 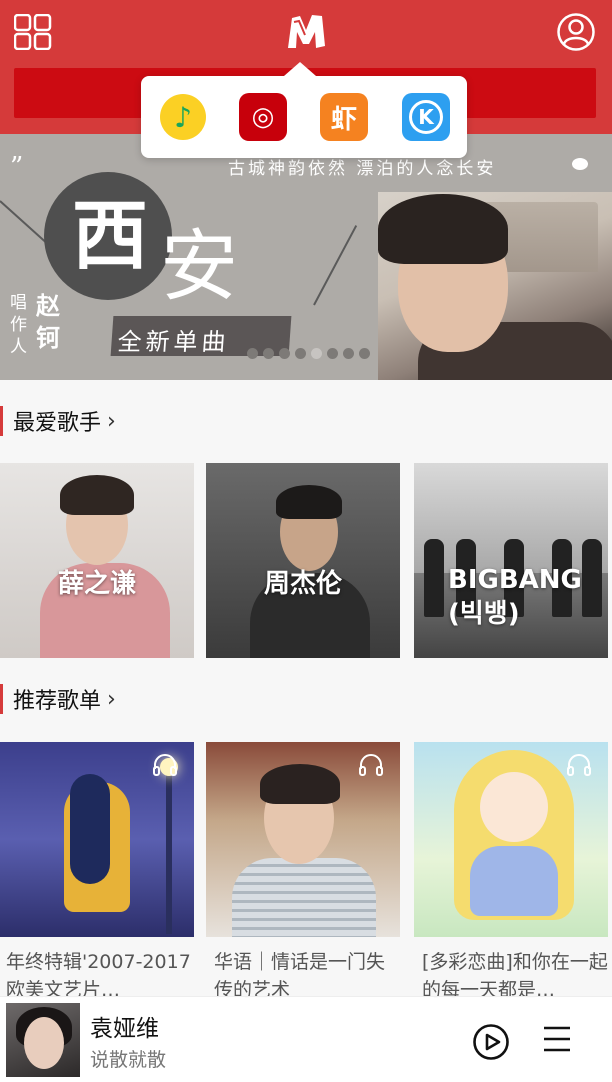 What do you see at coordinates (57, 423) in the screenshot?
I see `favorite-singers-title: 最爱歌手` at bounding box center [57, 423].